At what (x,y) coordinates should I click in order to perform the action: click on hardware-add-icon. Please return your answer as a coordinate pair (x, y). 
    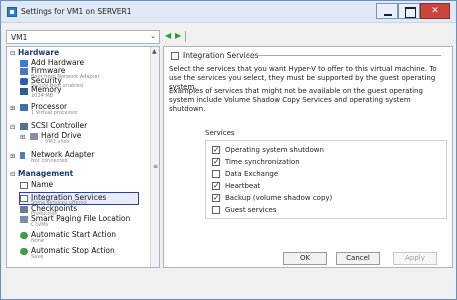
    Looking at the image, I should click on (24, 63).